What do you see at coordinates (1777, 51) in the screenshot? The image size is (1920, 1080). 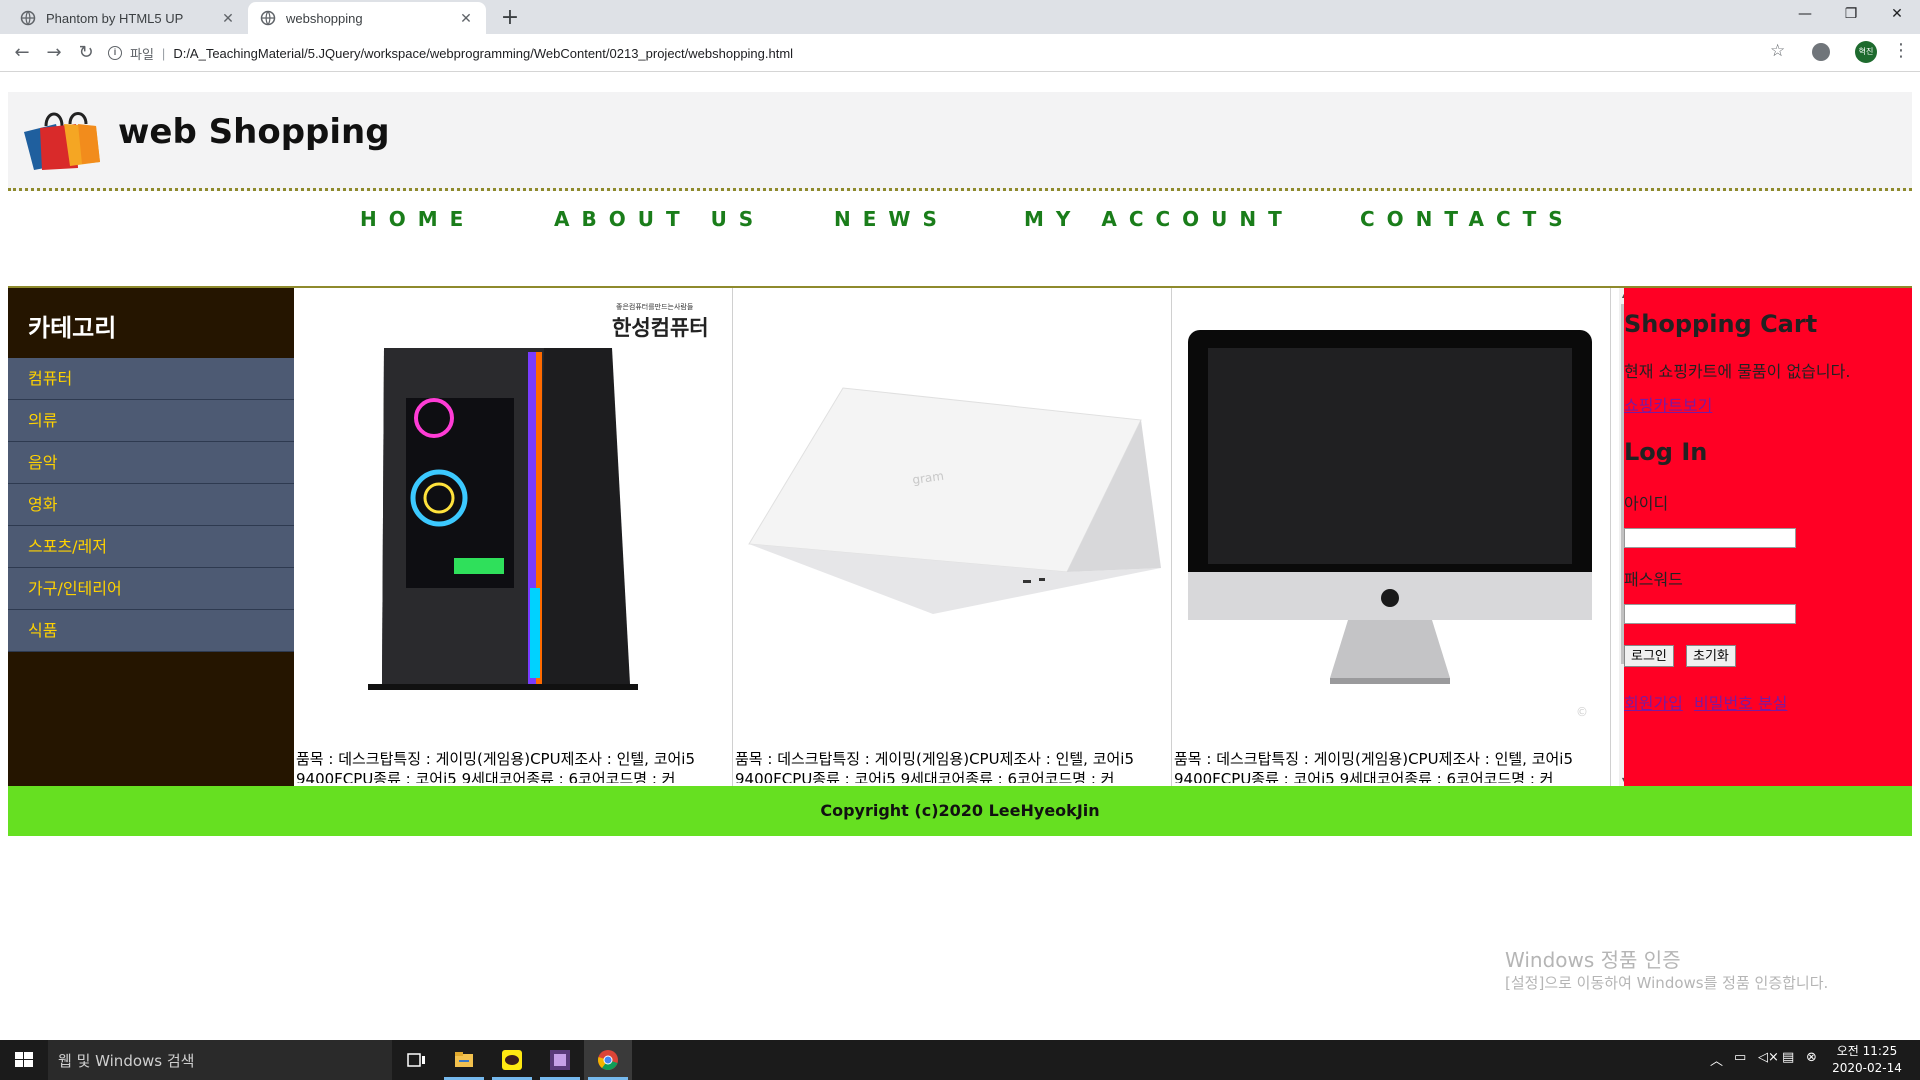 I see `bookmark-star-icon: ☆` at bounding box center [1777, 51].